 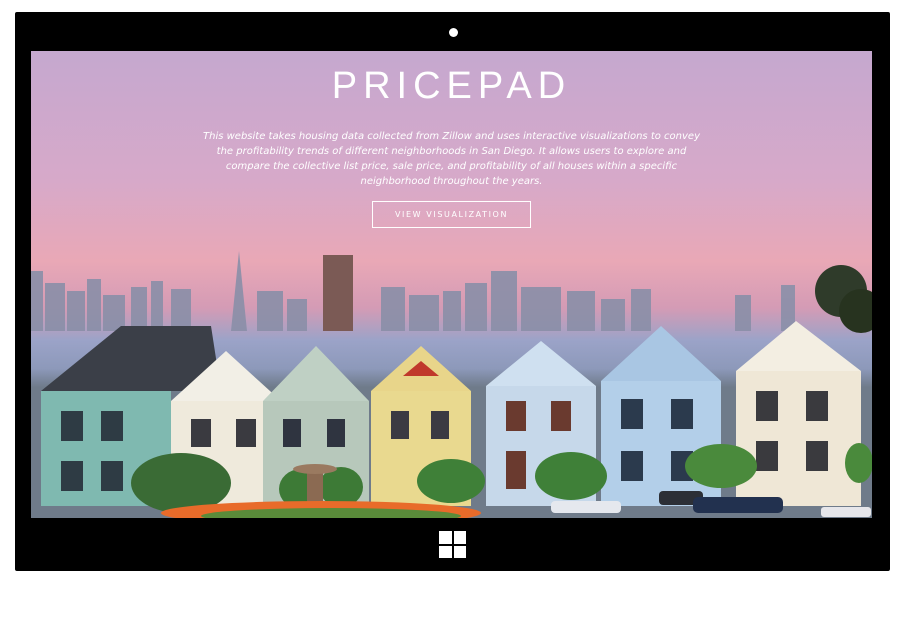 I want to click on windows-logo-icon, so click(x=452, y=544).